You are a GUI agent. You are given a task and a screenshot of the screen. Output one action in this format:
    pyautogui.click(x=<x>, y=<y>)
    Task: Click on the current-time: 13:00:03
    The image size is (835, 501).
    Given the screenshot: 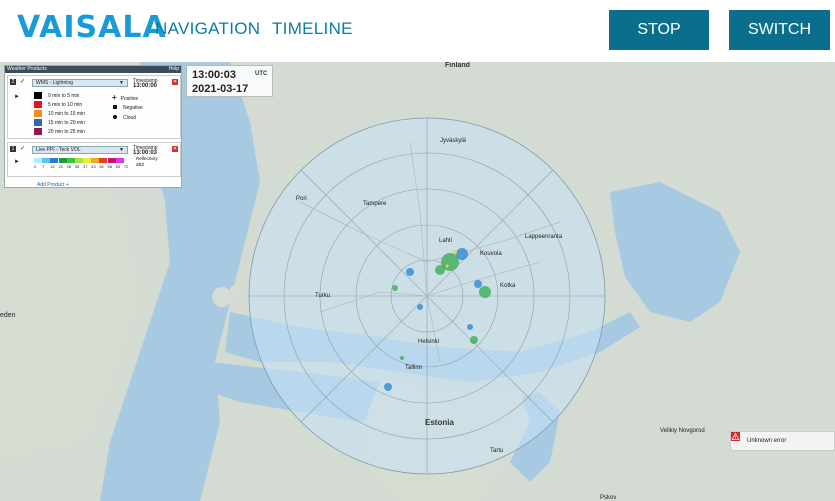 What is the action you would take?
    pyautogui.click(x=214, y=75)
    